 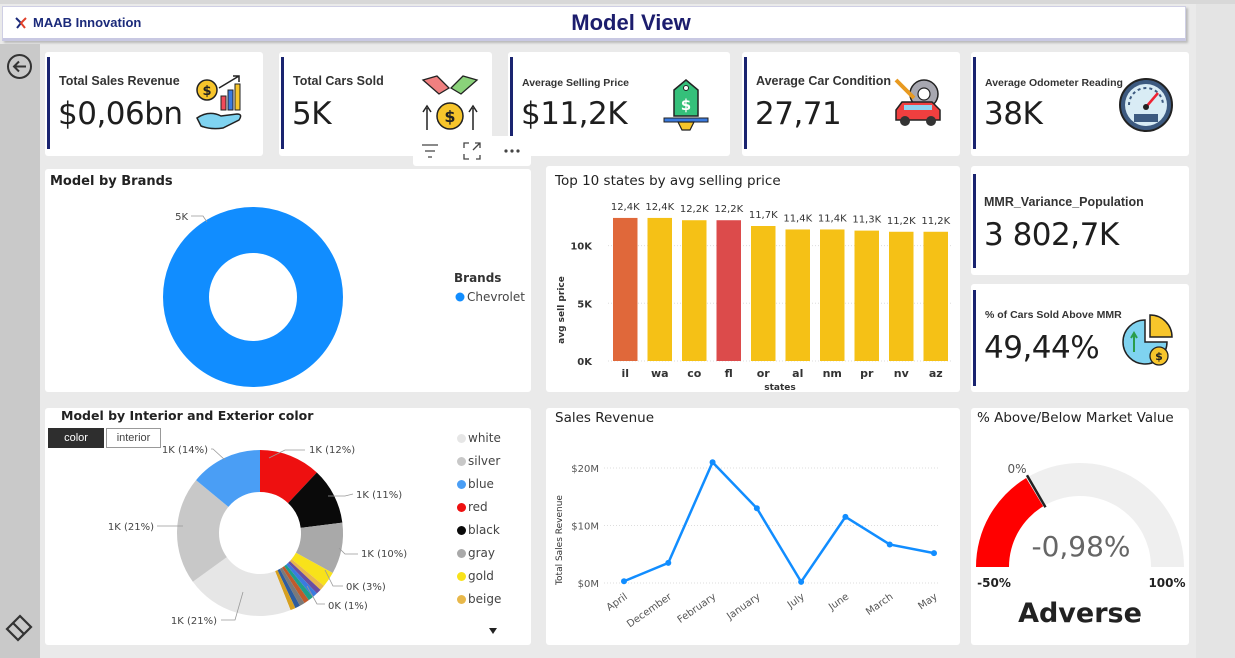 I want to click on x-tick-label: May, so click(x=927, y=601).